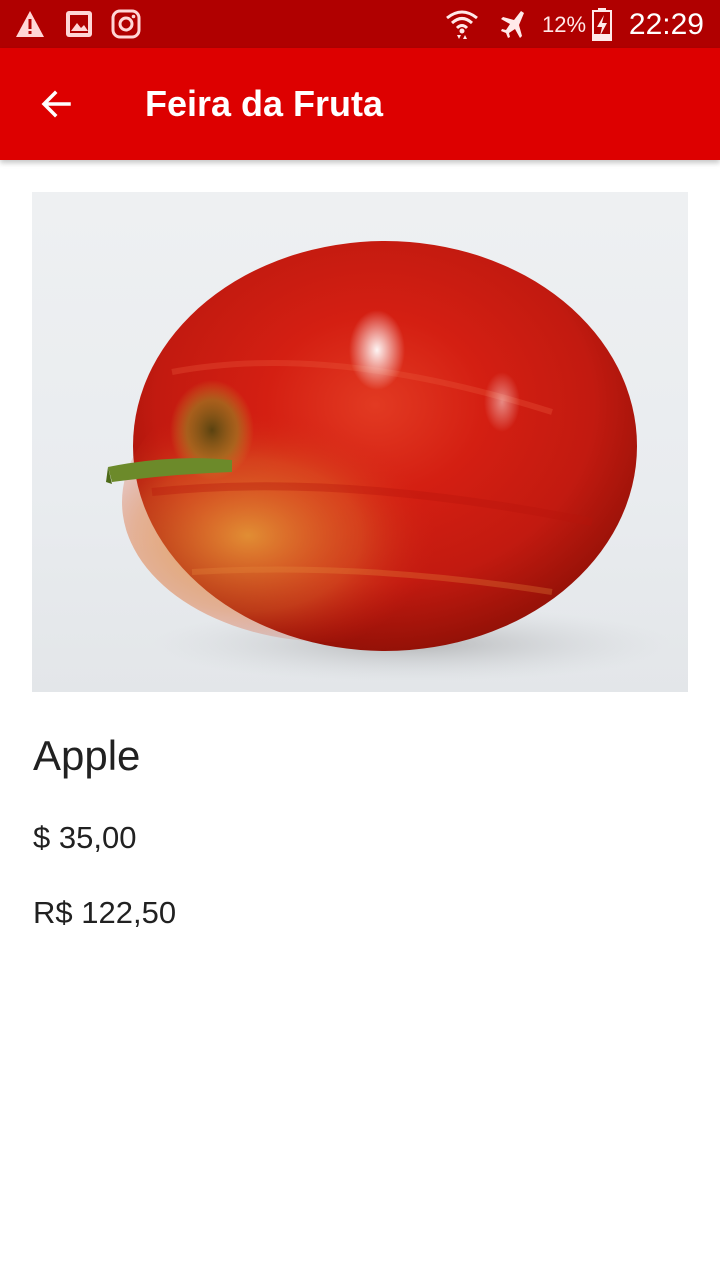 The image size is (720, 1280). I want to click on back-button, so click(56, 104).